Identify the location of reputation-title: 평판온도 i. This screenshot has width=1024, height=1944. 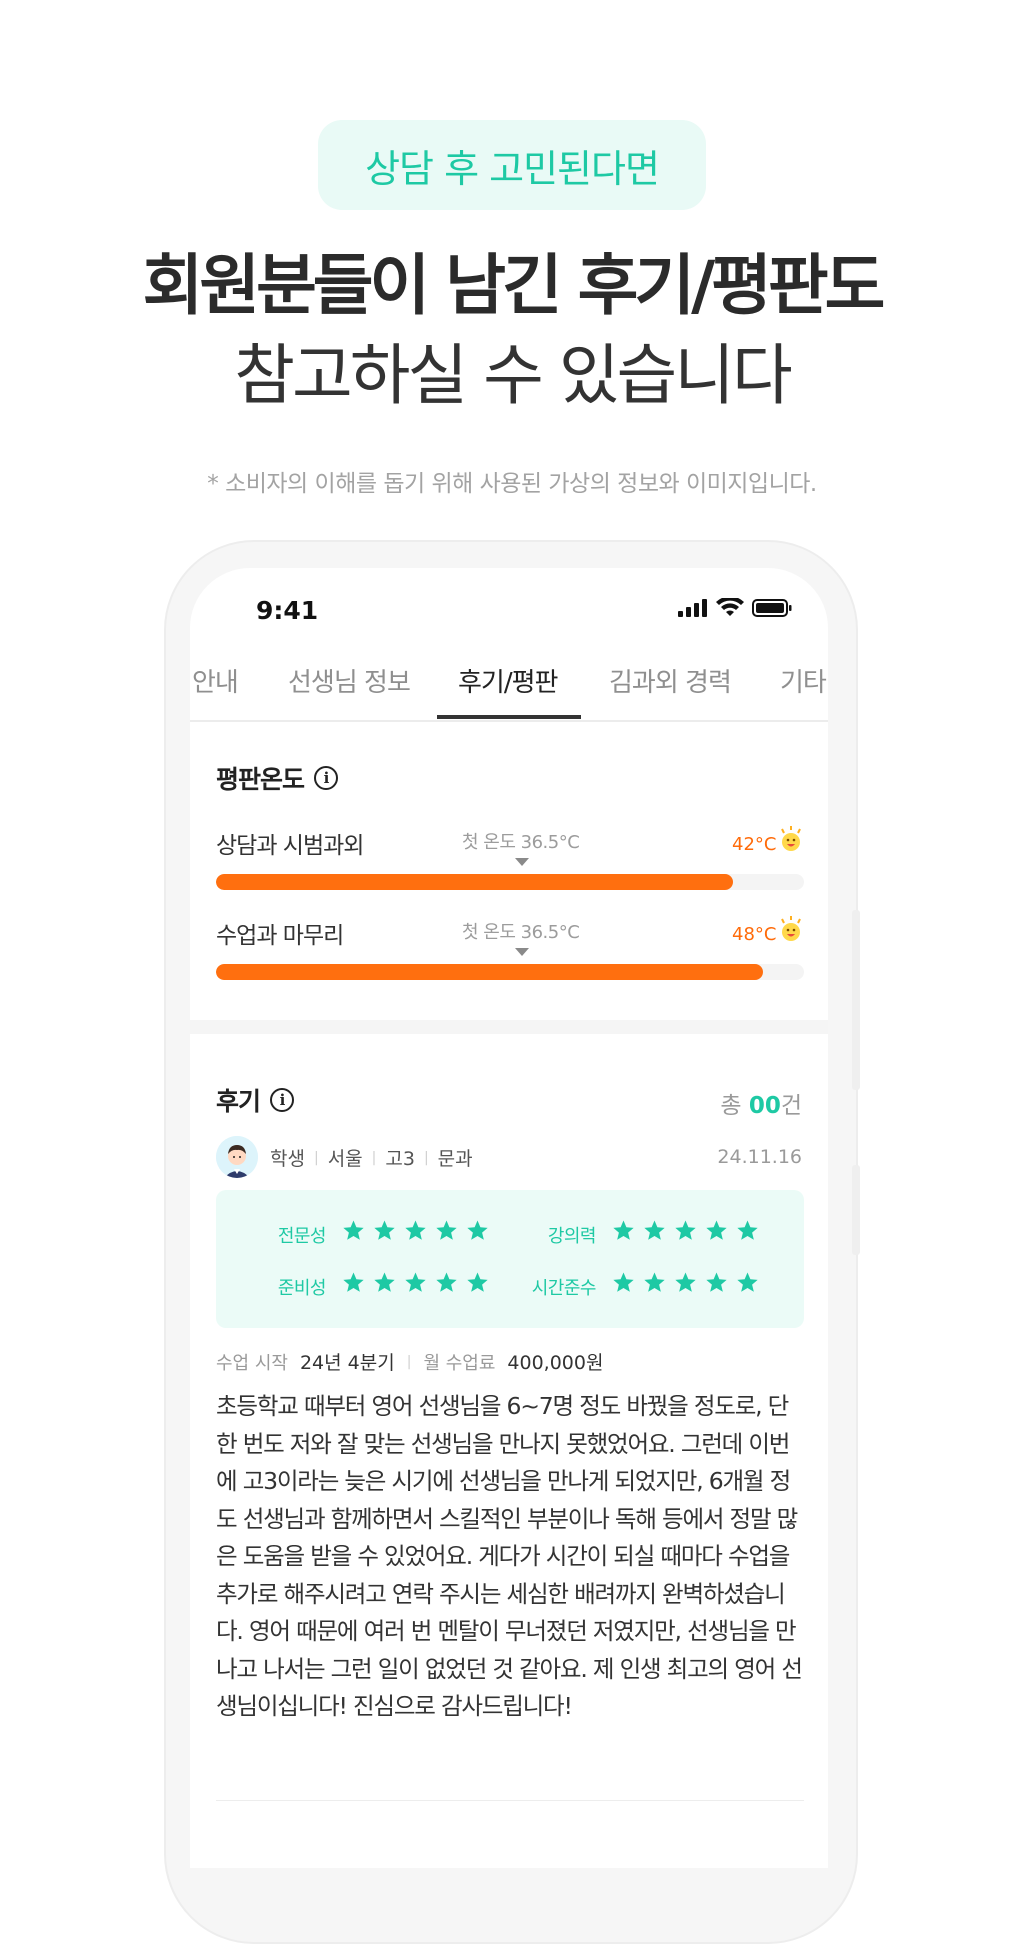
(277, 778).